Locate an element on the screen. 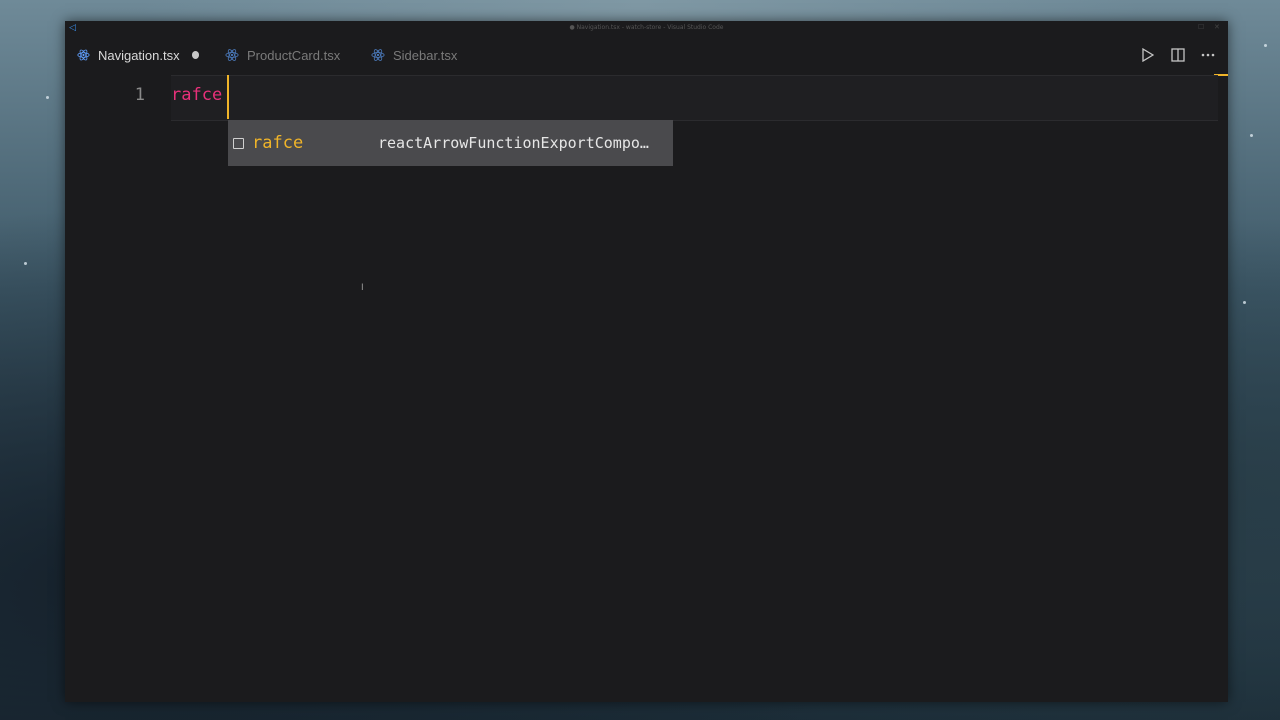  suggestion-label: rafce is located at coordinates (315, 143).